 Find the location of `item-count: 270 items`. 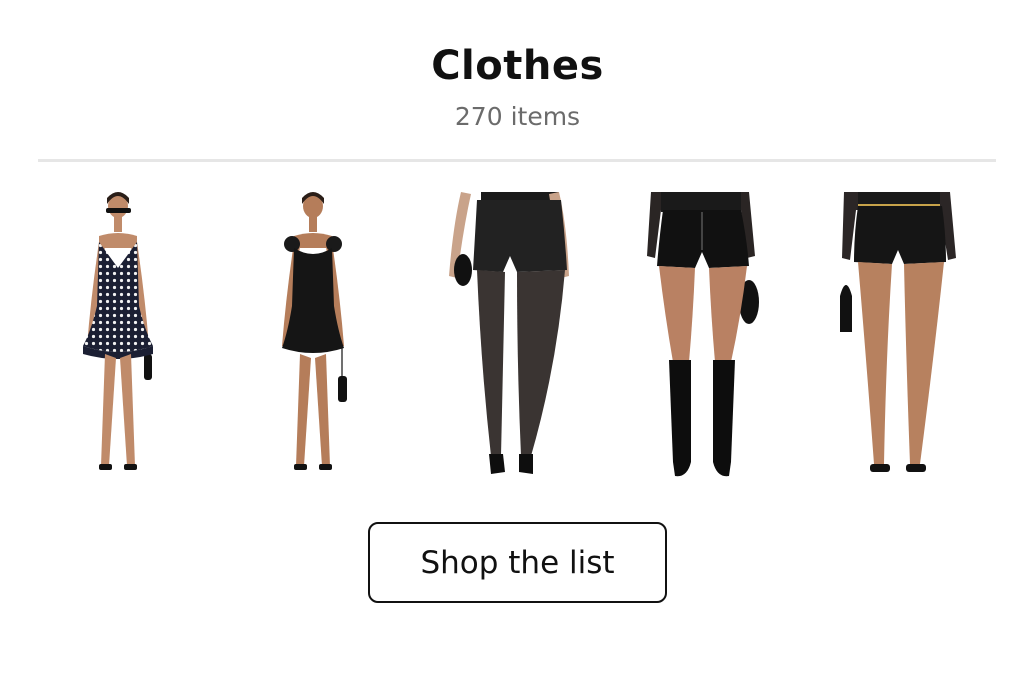

item-count: 270 items is located at coordinates (517, 116).